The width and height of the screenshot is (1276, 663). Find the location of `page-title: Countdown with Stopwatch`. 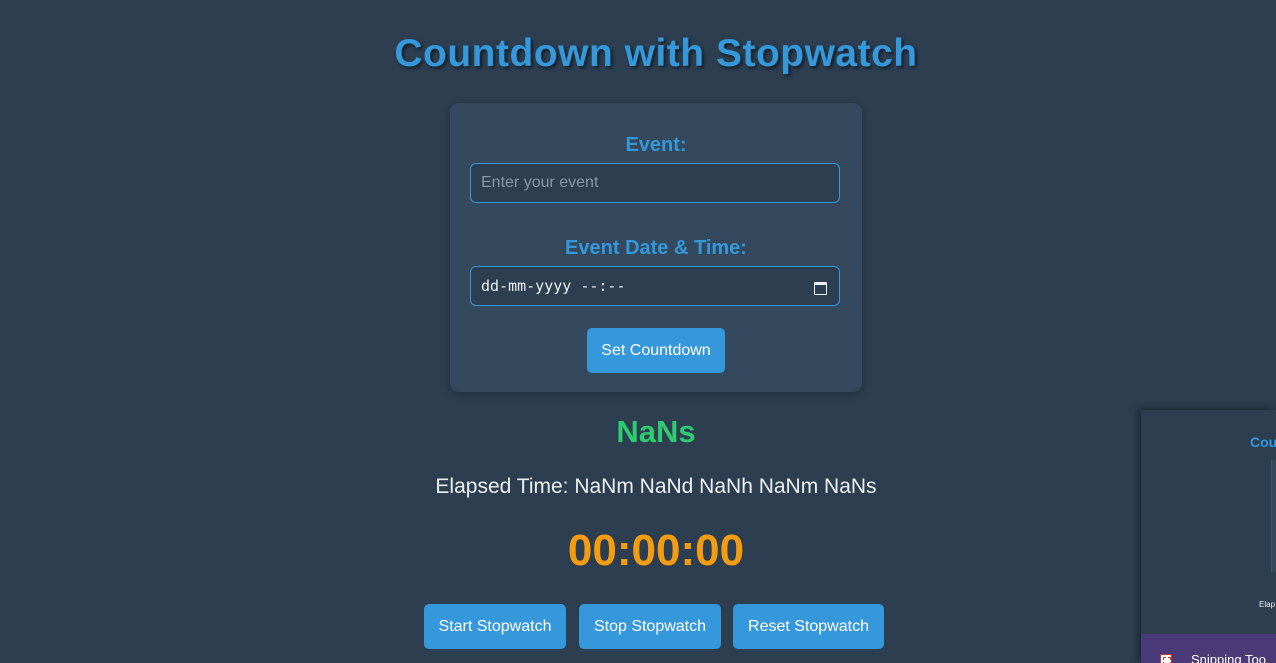

page-title: Countdown with Stopwatch is located at coordinates (656, 53).